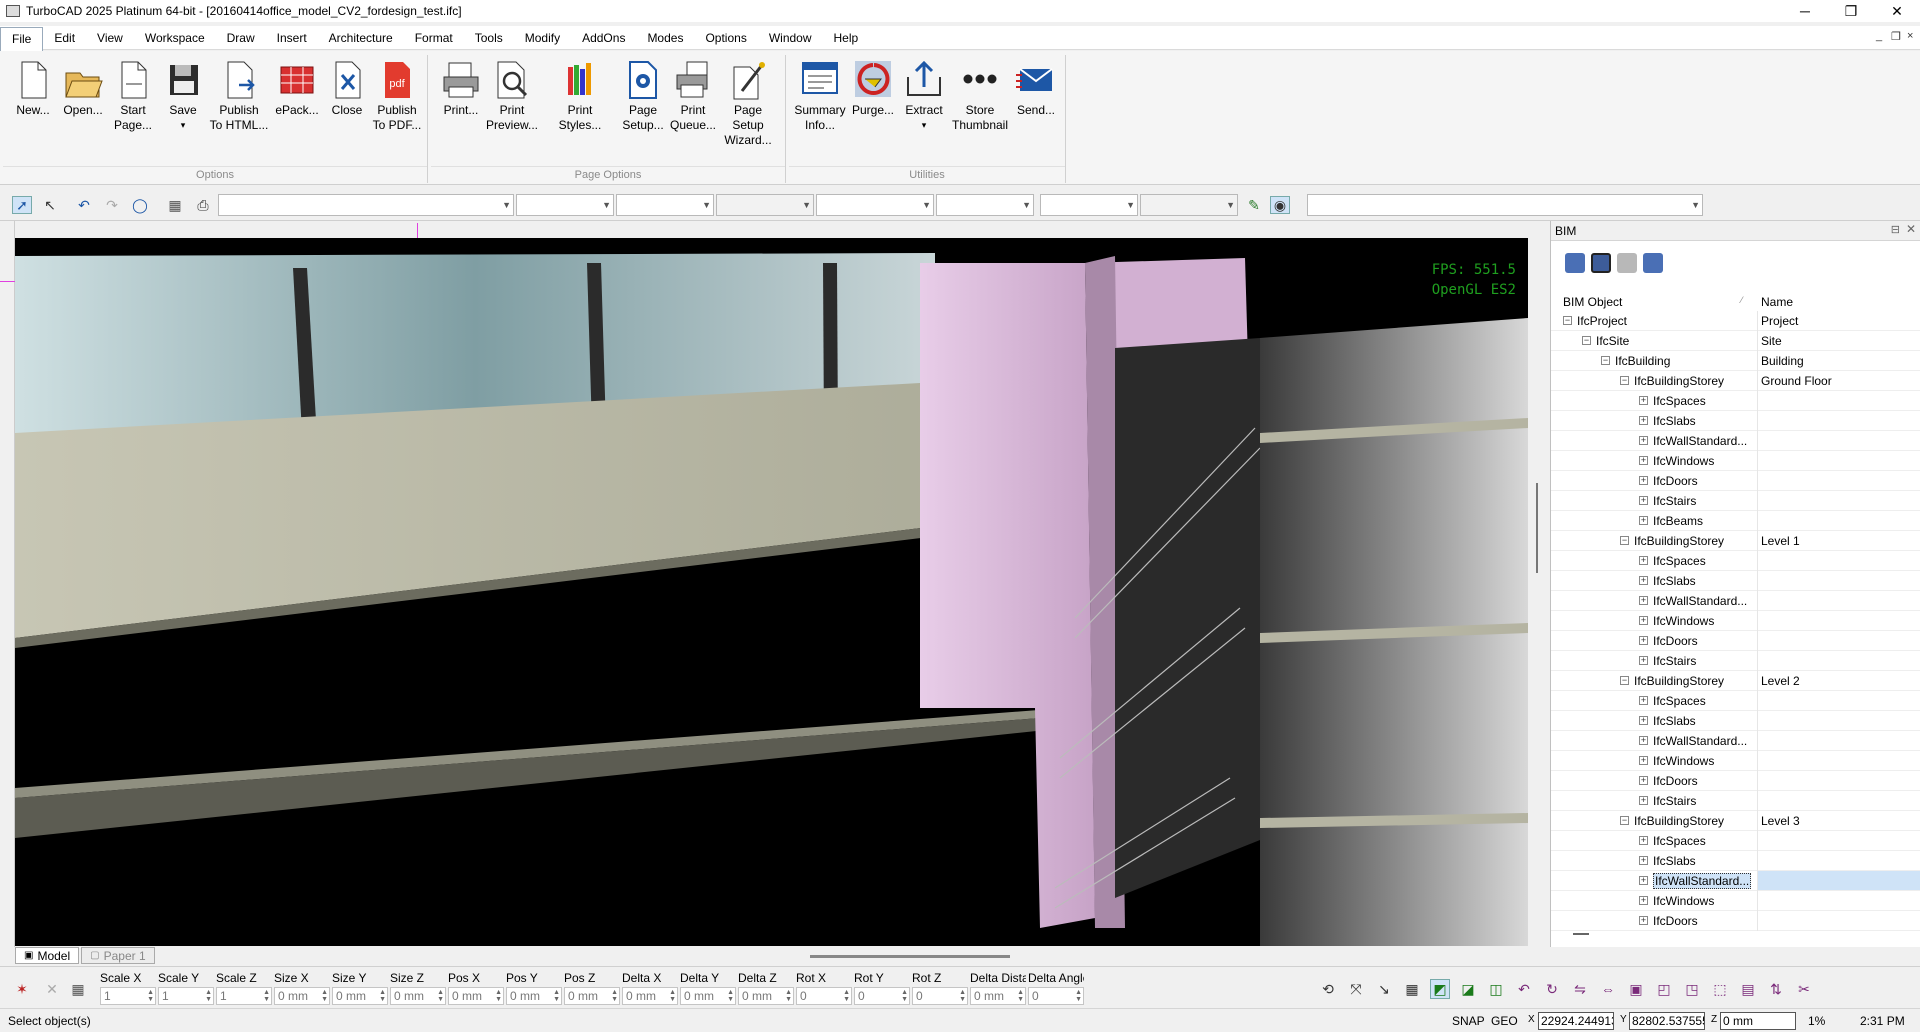  What do you see at coordinates (47, 955) in the screenshot?
I see `tab-model: ▣ Model` at bounding box center [47, 955].